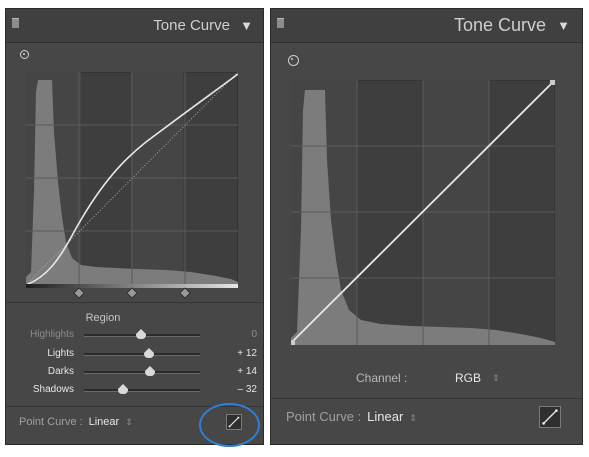 The image size is (589, 457). I want to click on region-split-slider, so click(132, 292).